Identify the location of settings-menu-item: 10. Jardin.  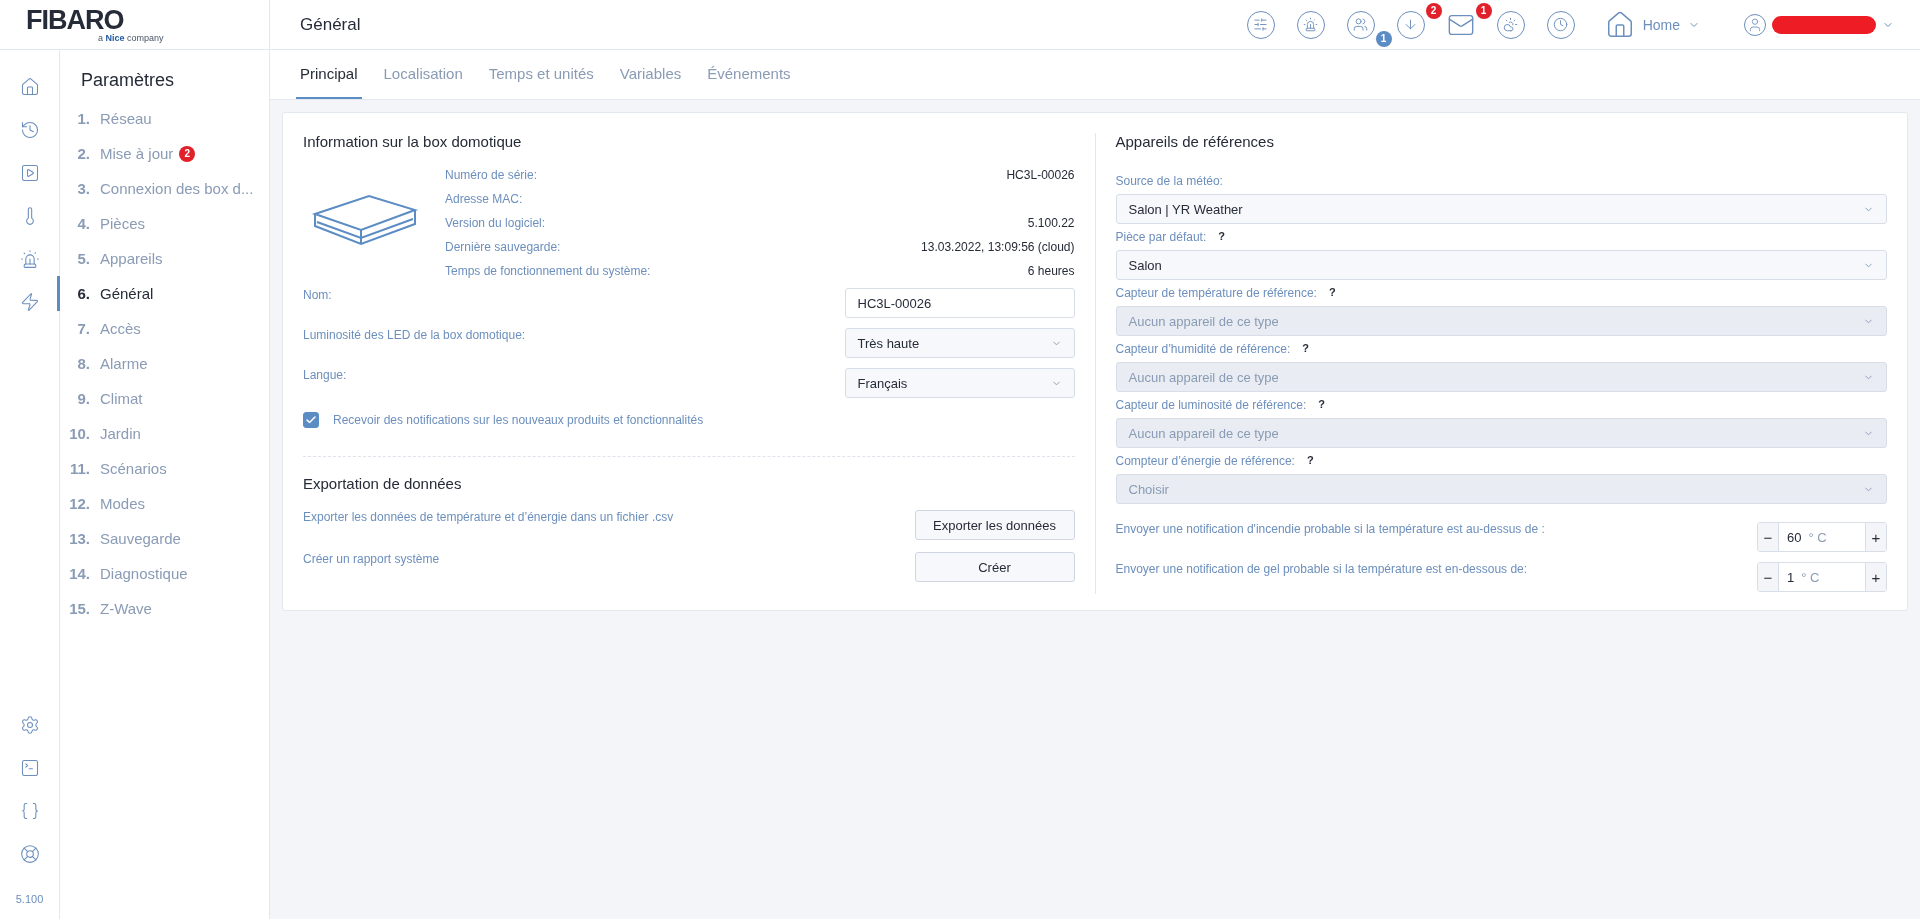
(163, 433).